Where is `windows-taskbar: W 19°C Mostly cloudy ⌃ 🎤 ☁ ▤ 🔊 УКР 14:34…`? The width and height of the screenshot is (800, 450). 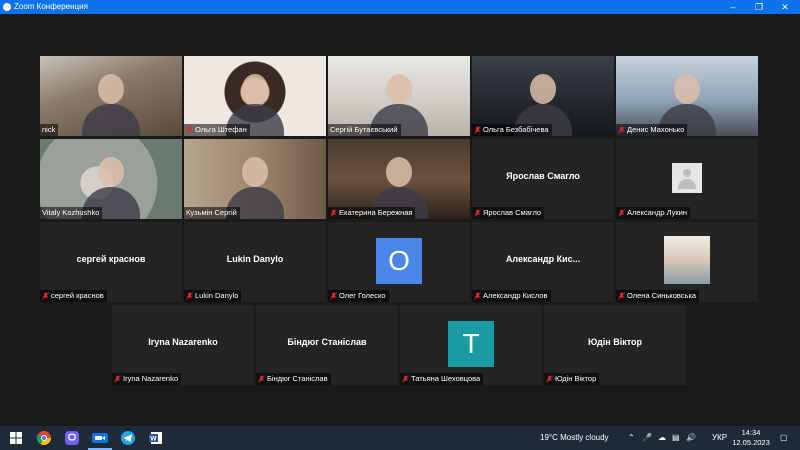
windows-taskbar: W 19°C Mostly cloudy ⌃ 🎤 ☁ ▤ 🔊 УКР 14:34… is located at coordinates (400, 438).